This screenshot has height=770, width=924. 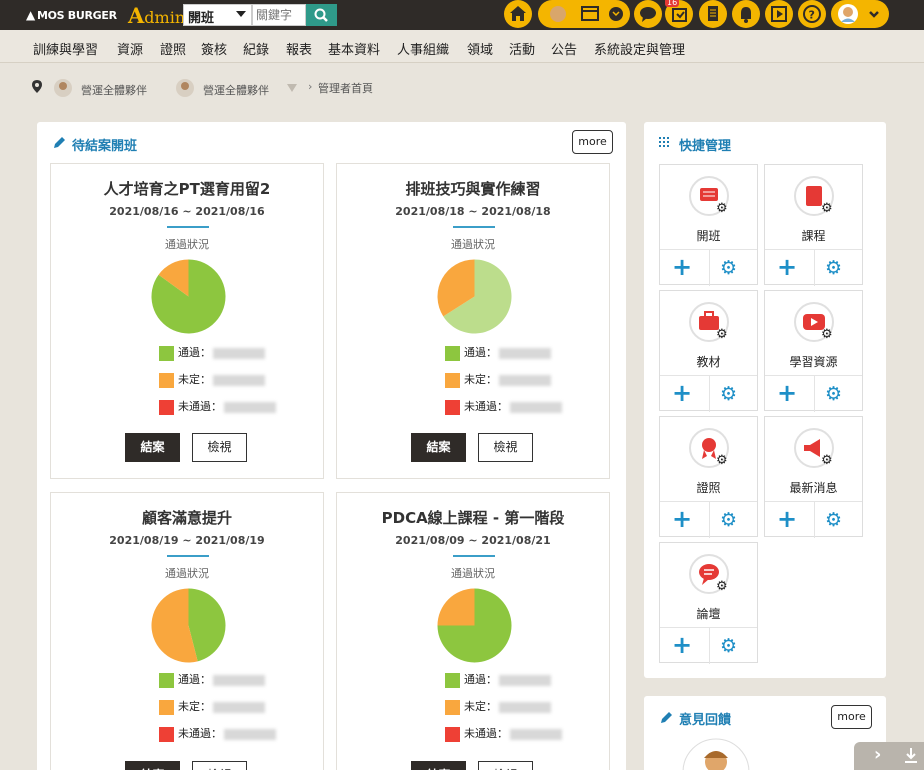 I want to click on inbox-button: 16, so click(x=679, y=14).